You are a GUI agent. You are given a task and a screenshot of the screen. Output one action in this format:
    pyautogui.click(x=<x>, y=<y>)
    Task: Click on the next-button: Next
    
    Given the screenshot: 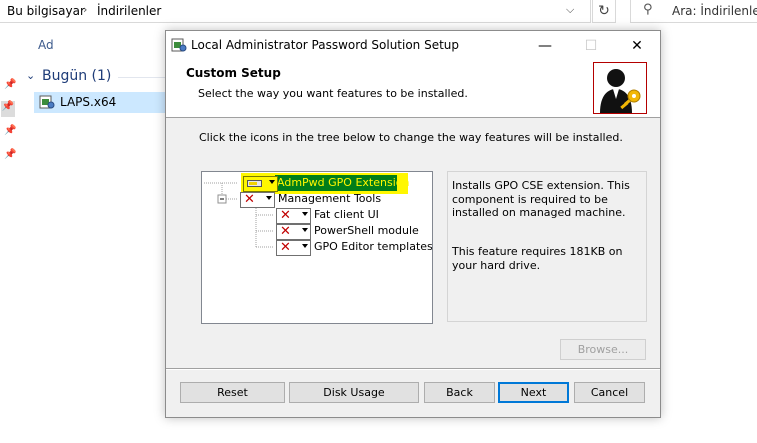 What is the action you would take?
    pyautogui.click(x=533, y=392)
    